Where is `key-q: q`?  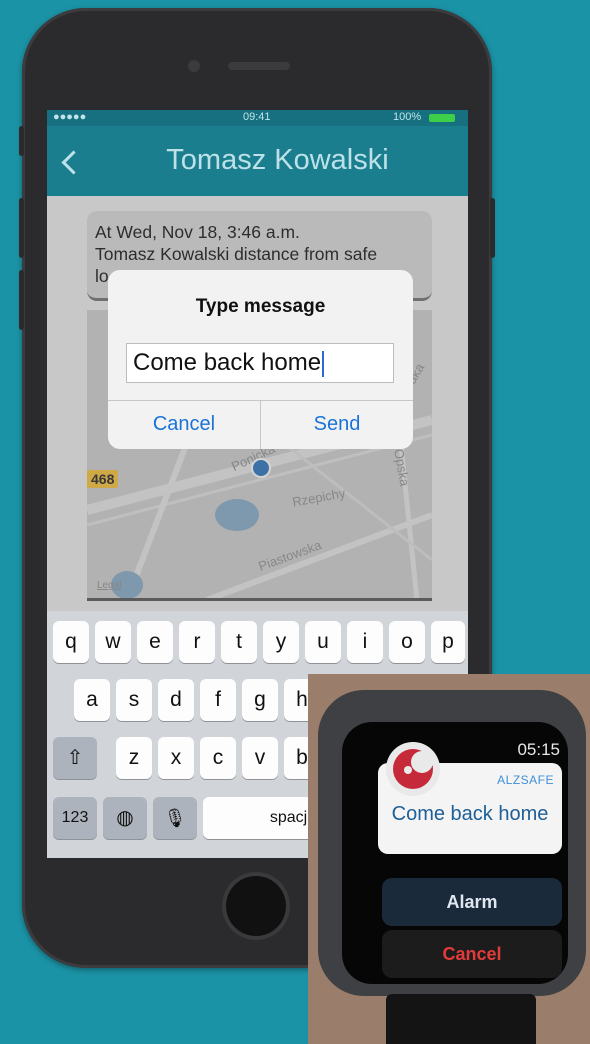
key-q: q is located at coordinates (71, 642).